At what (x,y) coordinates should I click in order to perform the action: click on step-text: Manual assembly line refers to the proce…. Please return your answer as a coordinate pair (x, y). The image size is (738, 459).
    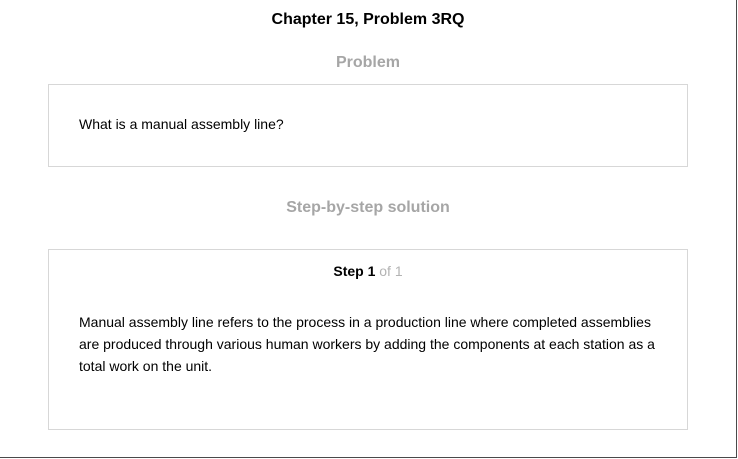
    Looking at the image, I should click on (367, 344).